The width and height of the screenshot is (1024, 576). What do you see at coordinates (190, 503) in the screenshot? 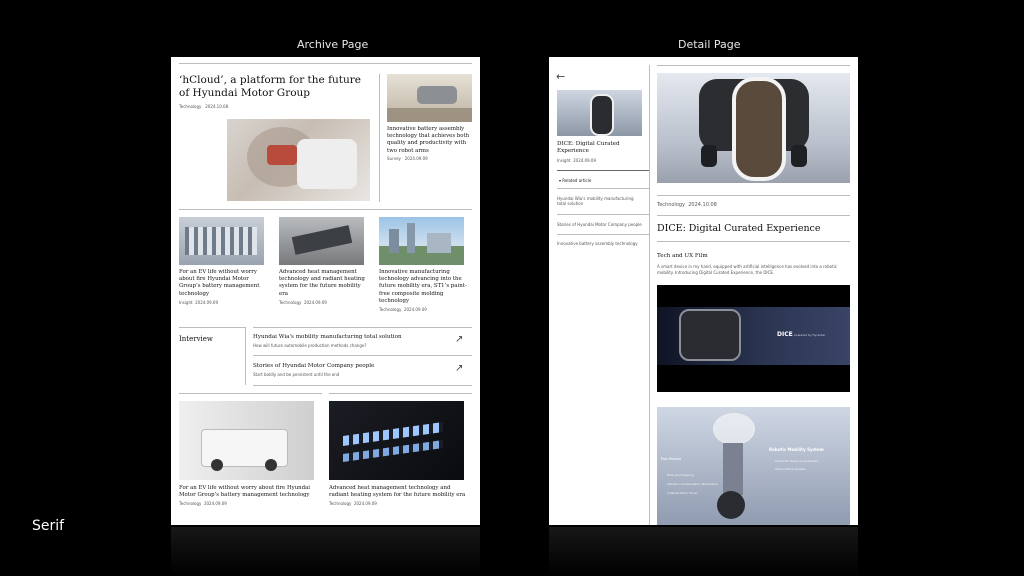
I see `bottom-card-1-category: Technology` at bounding box center [190, 503].